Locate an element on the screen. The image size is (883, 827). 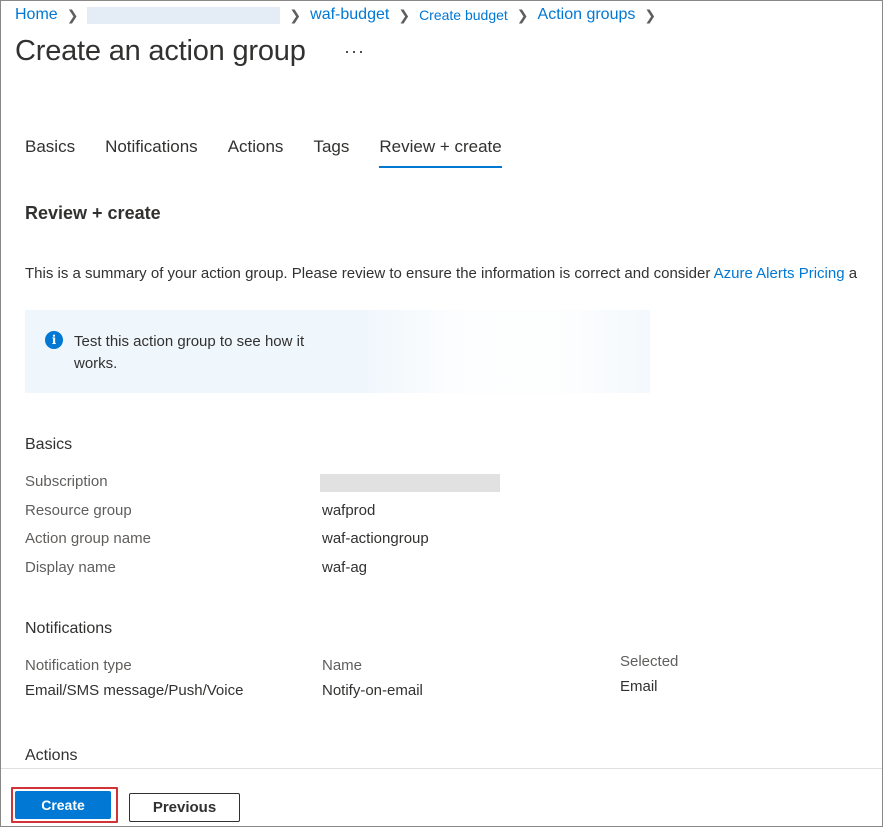
info-redacted is located at coordinates (505, 351).